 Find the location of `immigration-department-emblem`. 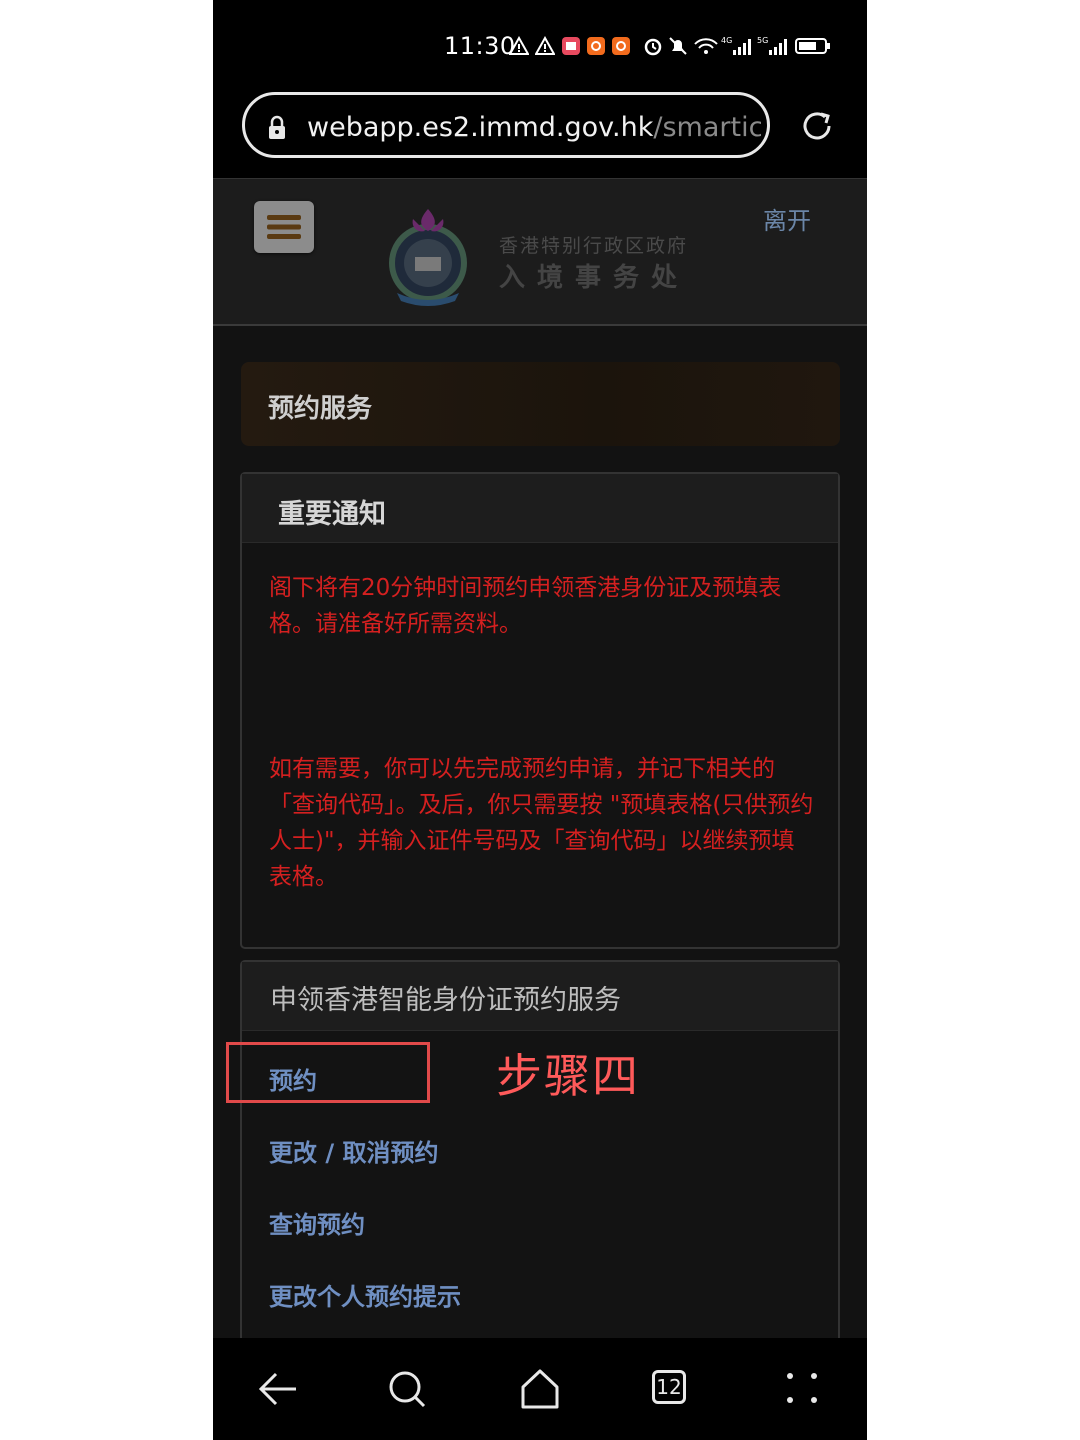

immigration-department-emblem is located at coordinates (428, 257).